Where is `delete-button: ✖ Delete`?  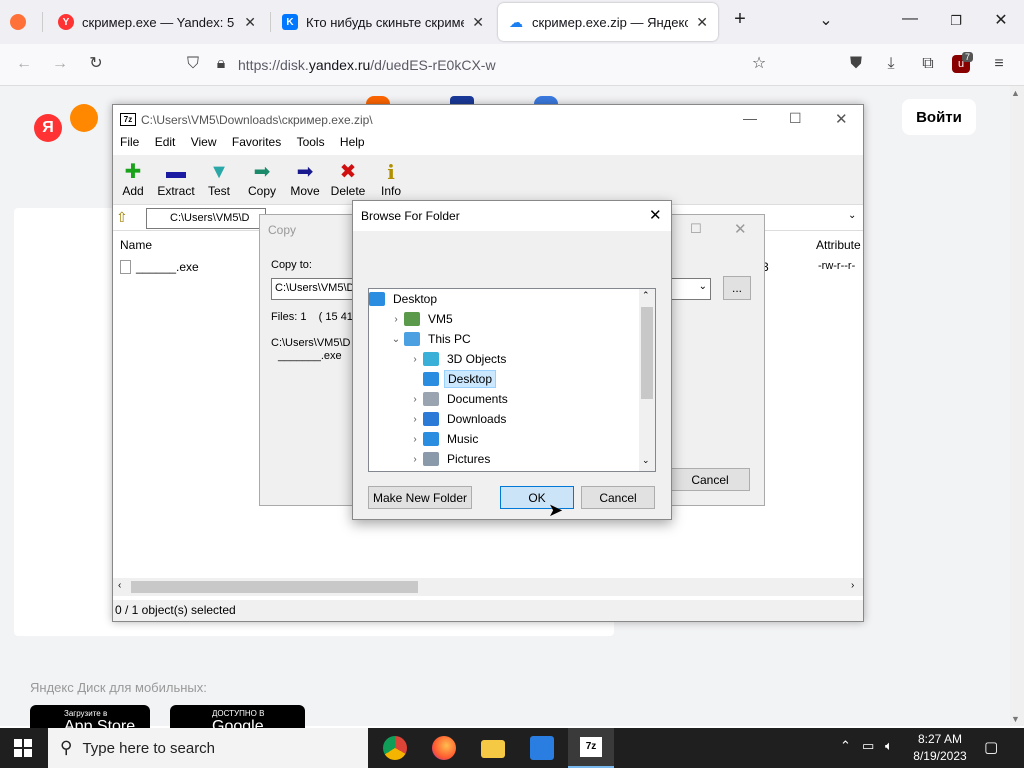
delete-button: ✖ Delete is located at coordinates (348, 179).